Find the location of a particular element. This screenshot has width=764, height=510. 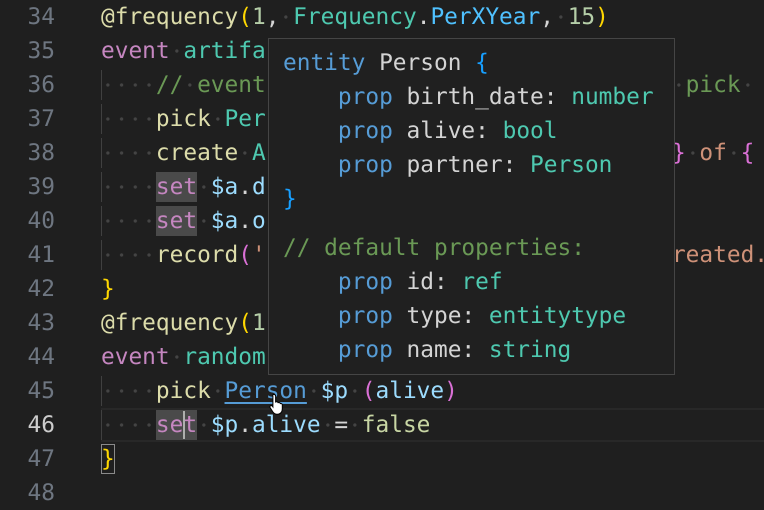

text-cursor is located at coordinates (184, 425).